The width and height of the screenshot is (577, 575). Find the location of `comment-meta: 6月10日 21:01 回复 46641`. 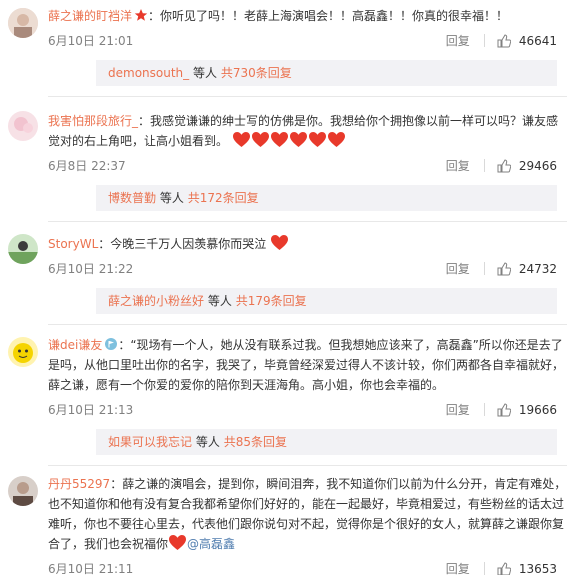

comment-meta: 6月10日 21:01 回复 46641 is located at coordinates (307, 43).